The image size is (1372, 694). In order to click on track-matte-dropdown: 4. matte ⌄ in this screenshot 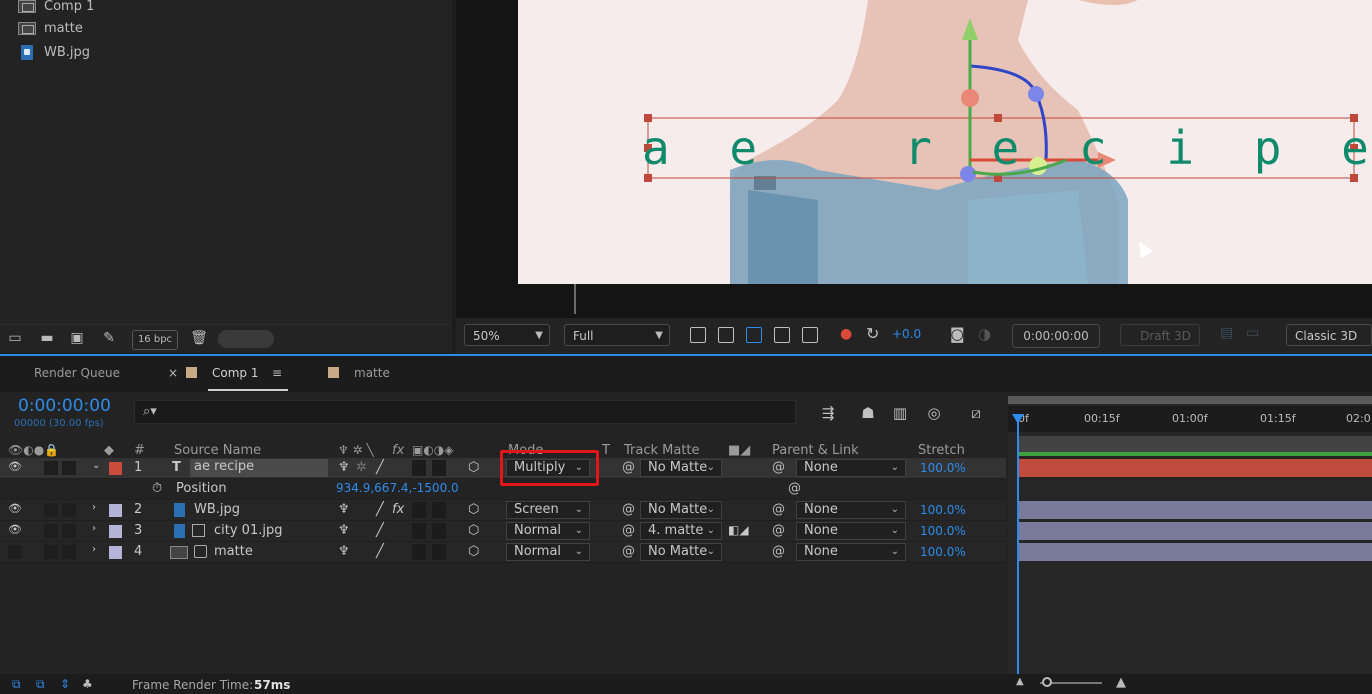, I will do `click(681, 531)`.